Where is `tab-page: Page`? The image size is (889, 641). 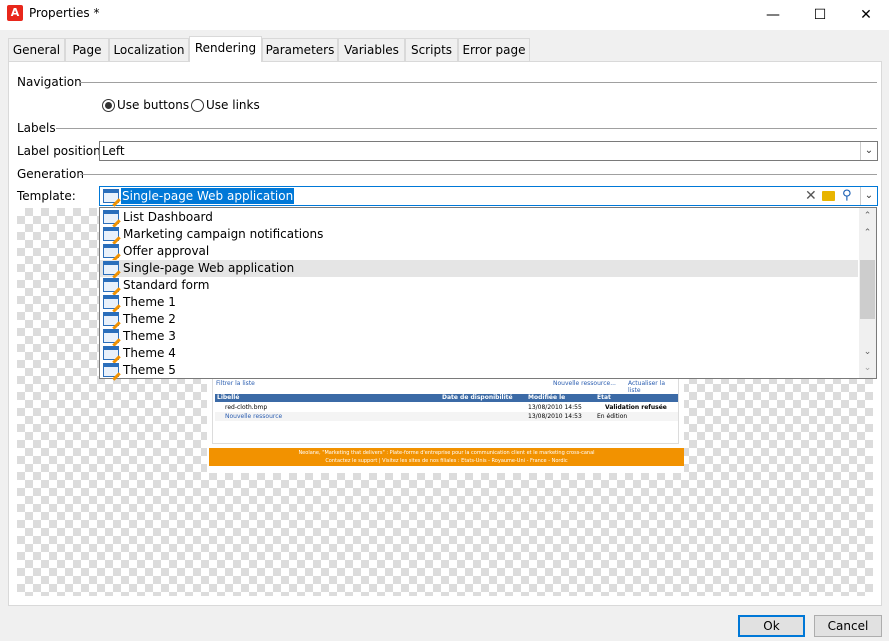
tab-page: Page is located at coordinates (87, 50).